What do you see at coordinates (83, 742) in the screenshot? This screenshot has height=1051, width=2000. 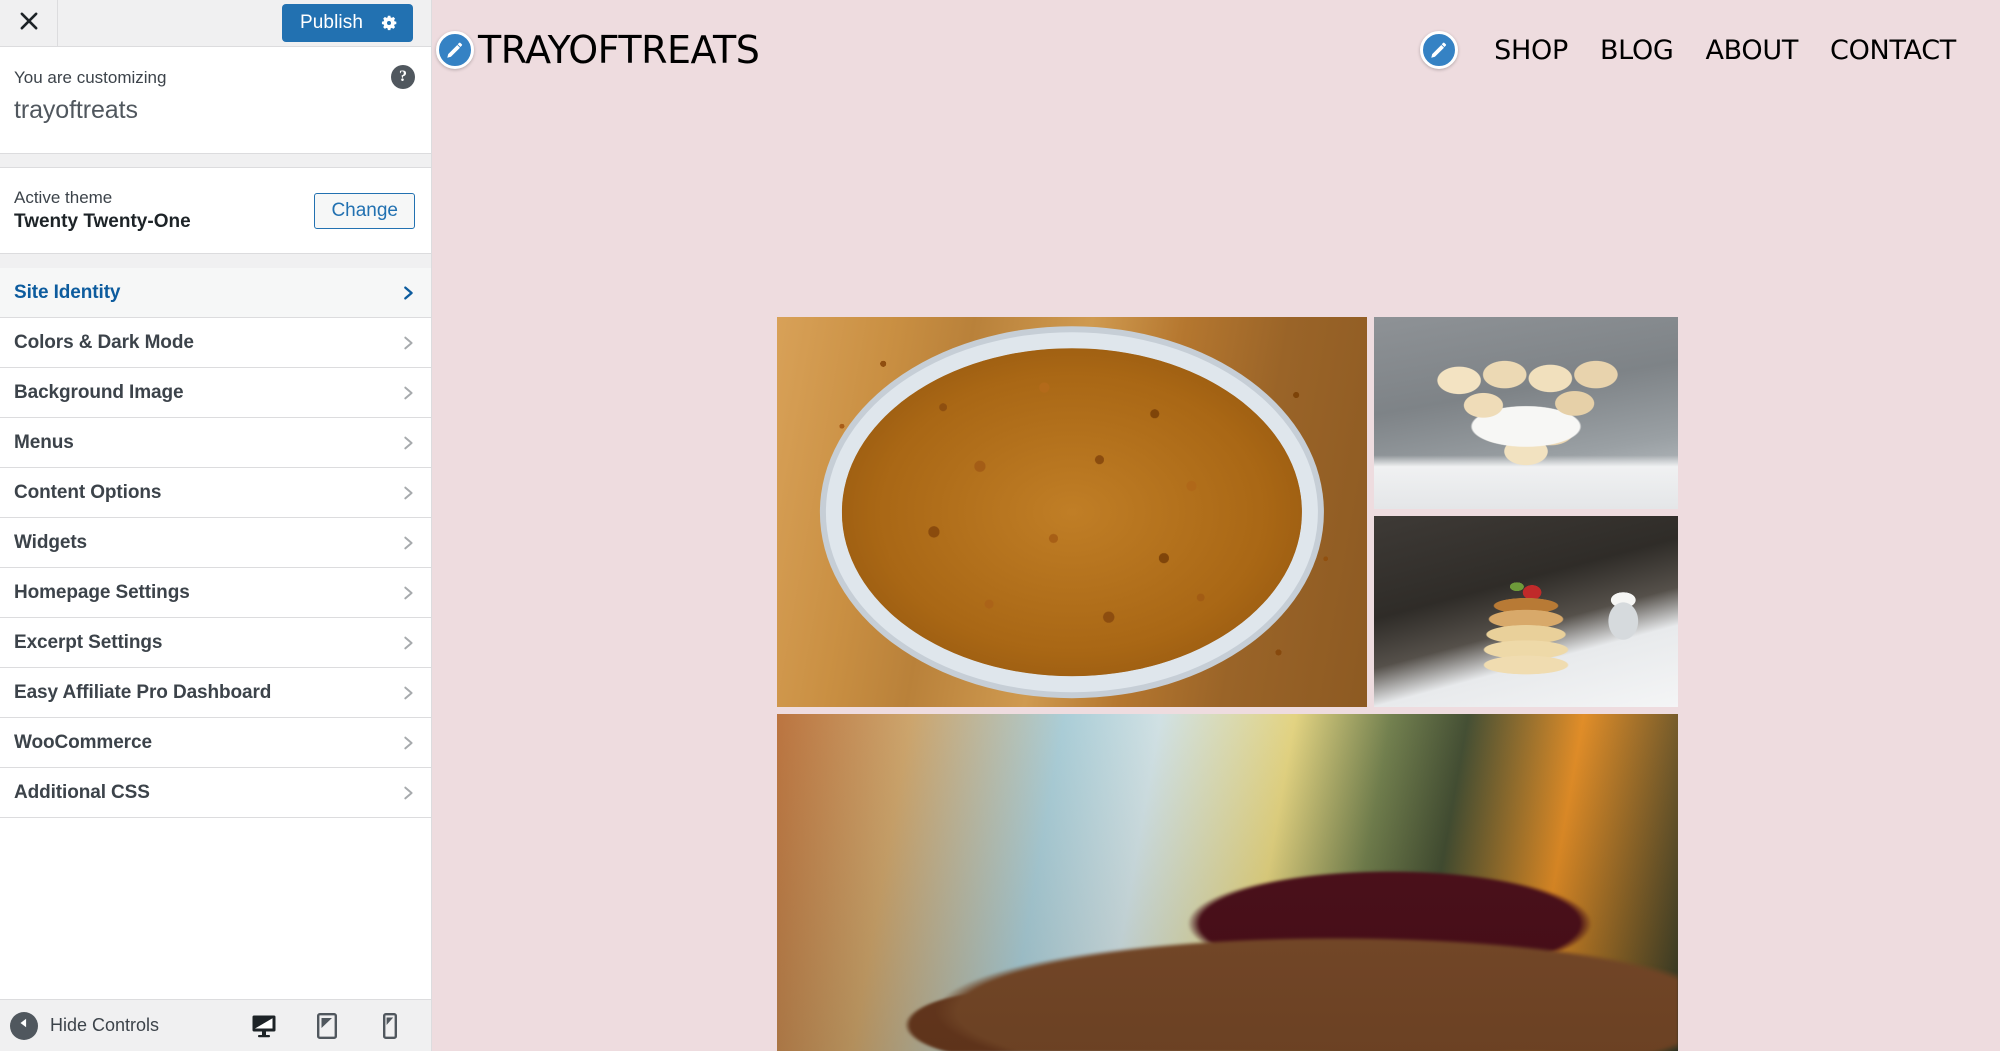 I see `panel-label: WooCommerce` at bounding box center [83, 742].